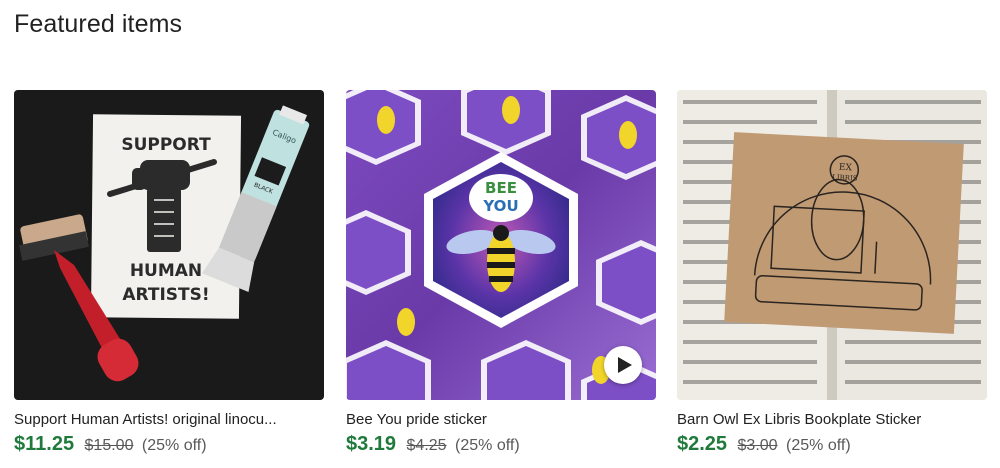  What do you see at coordinates (426, 445) in the screenshot?
I see `original-price: $4.25` at bounding box center [426, 445].